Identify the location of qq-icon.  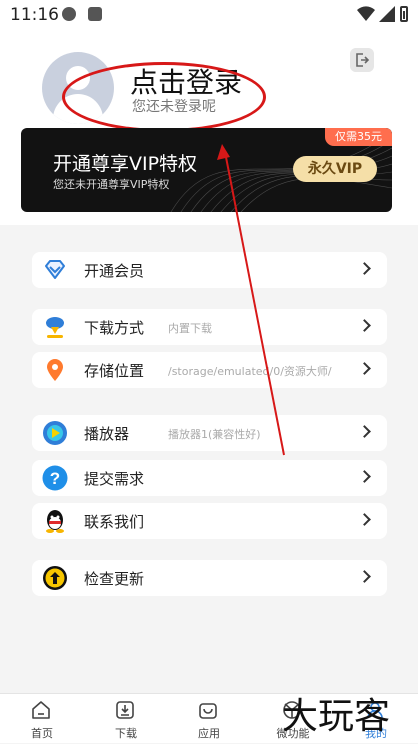
(55, 521).